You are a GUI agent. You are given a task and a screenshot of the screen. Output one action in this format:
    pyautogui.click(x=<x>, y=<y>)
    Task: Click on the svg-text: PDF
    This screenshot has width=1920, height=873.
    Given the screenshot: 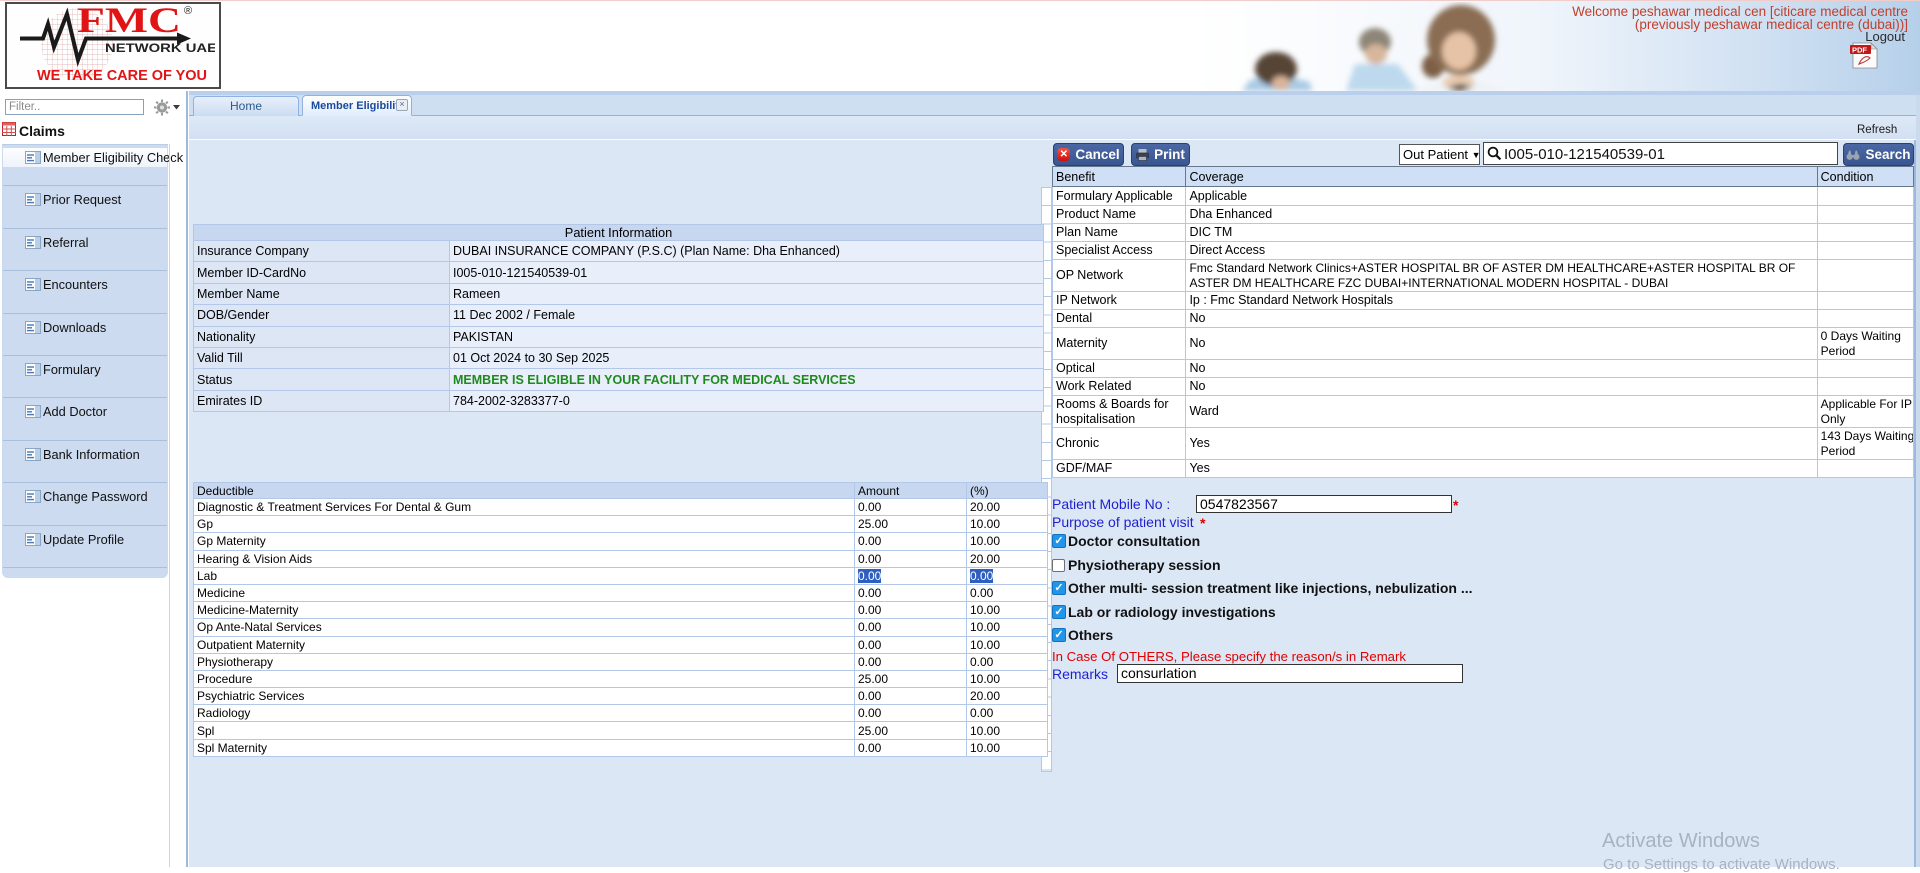 What is the action you would take?
    pyautogui.click(x=1859, y=50)
    